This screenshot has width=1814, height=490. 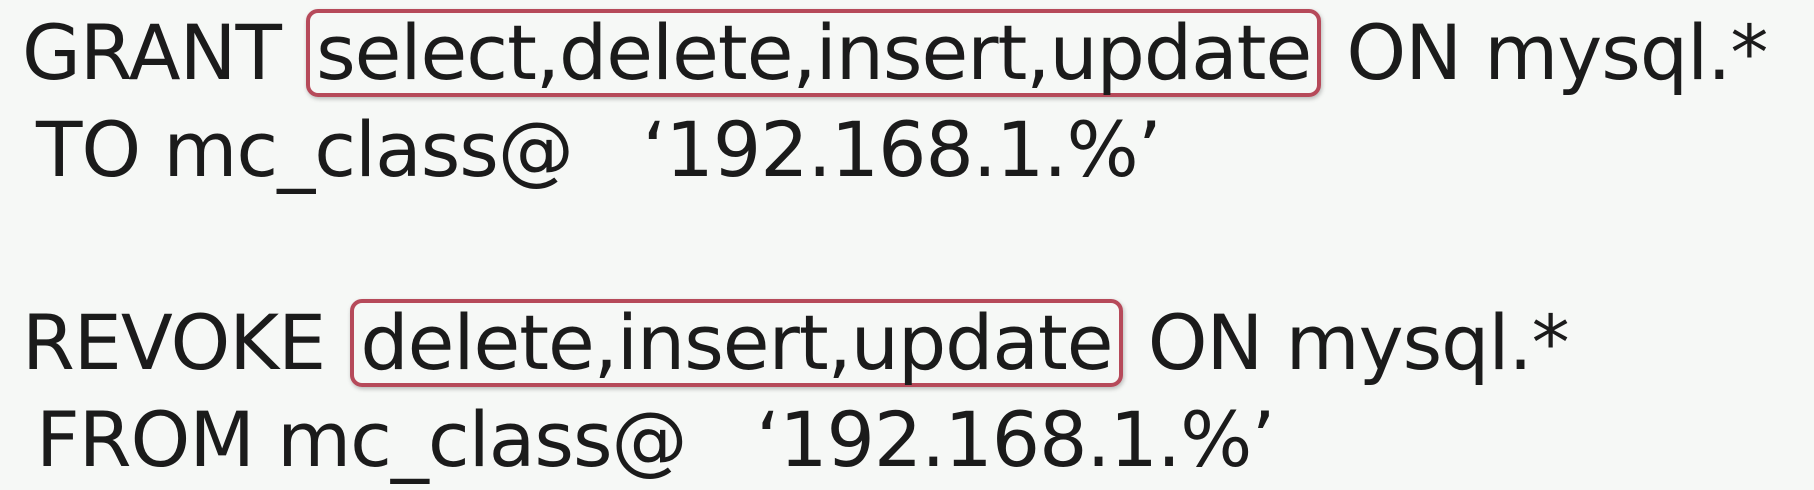 What do you see at coordinates (814, 53) in the screenshot?
I see `grant-privileges-highlight: select,delete,insert,update` at bounding box center [814, 53].